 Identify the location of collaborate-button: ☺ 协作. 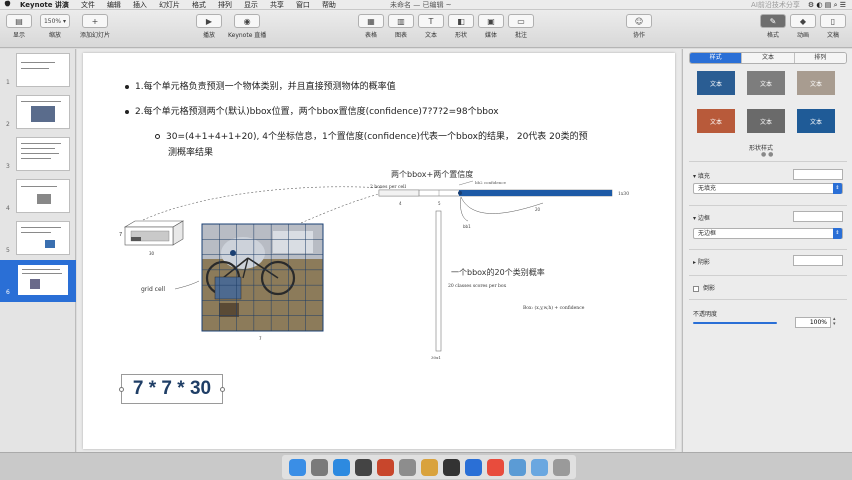
(639, 26).